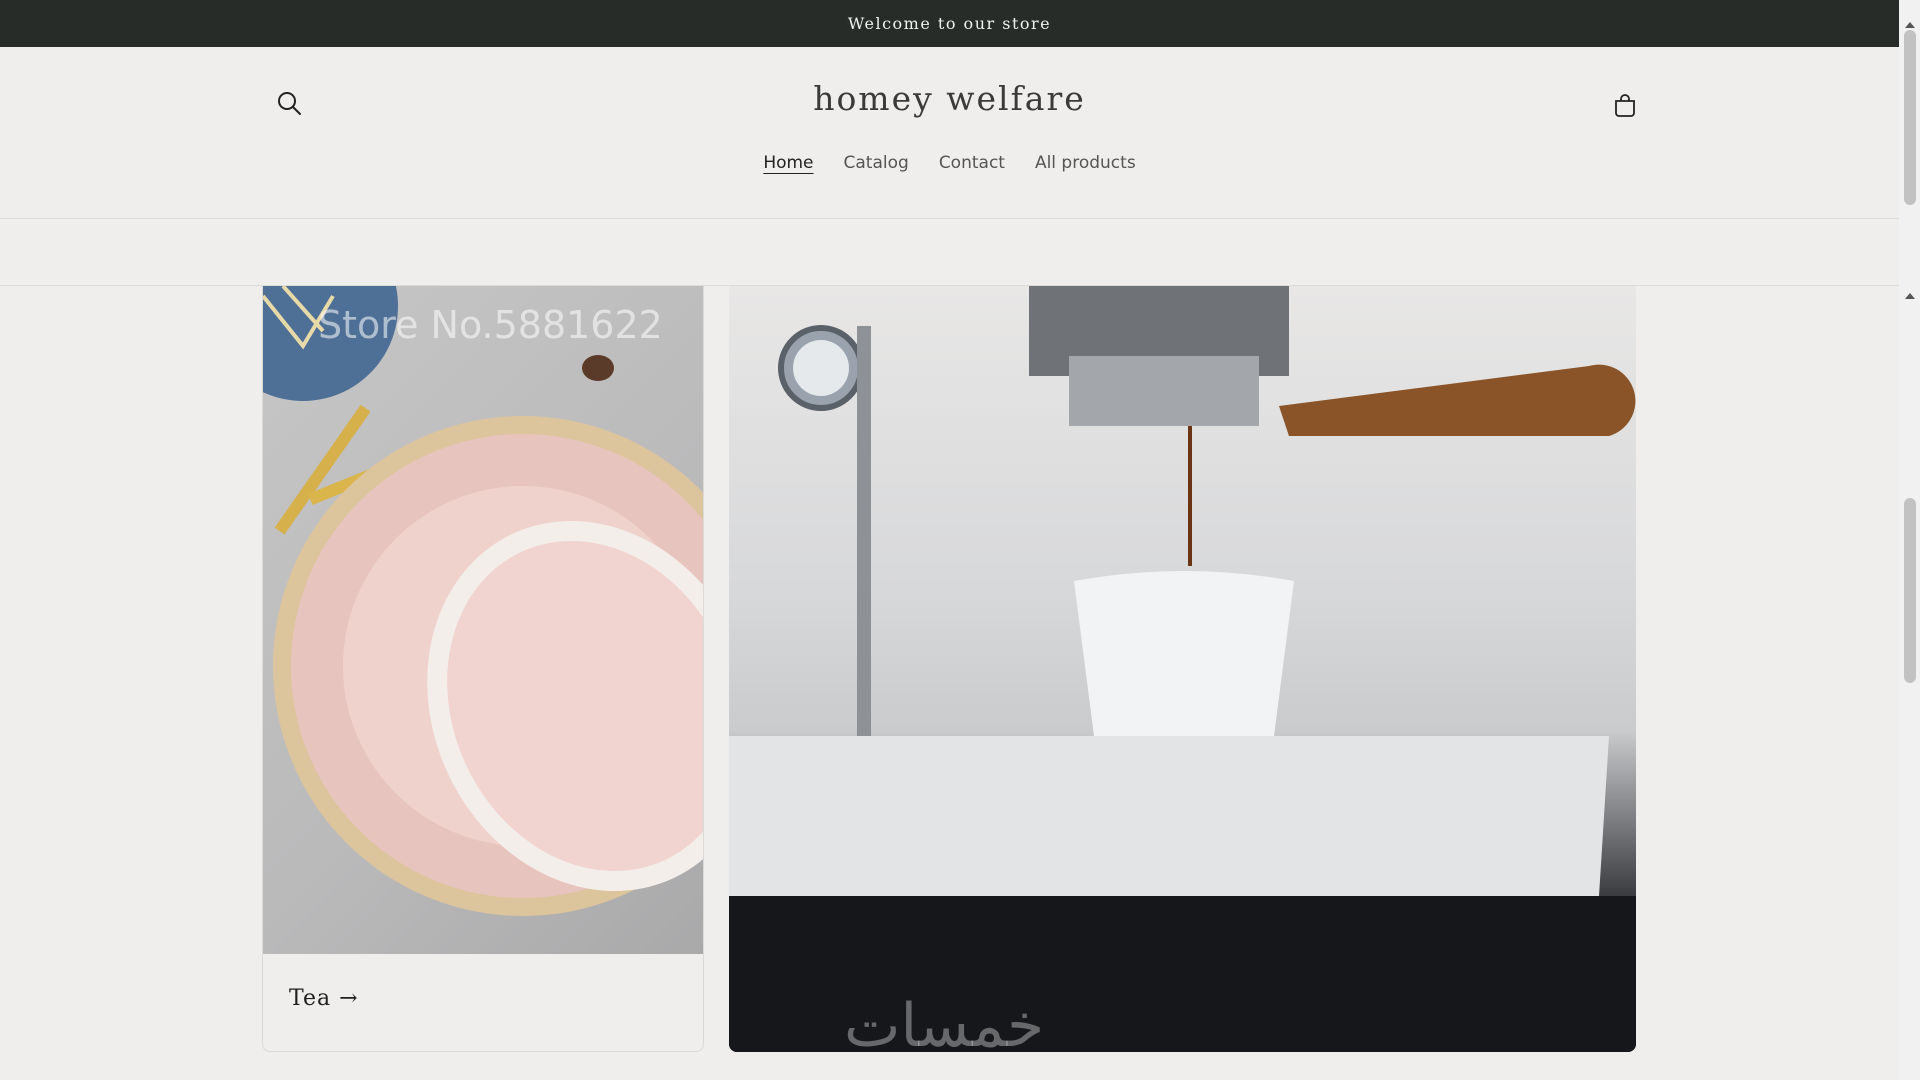 Image resolution: width=1920 pixels, height=1080 pixels. What do you see at coordinates (944, 1021) in the screenshot?
I see `coffee-image-watermark: خمسات` at bounding box center [944, 1021].